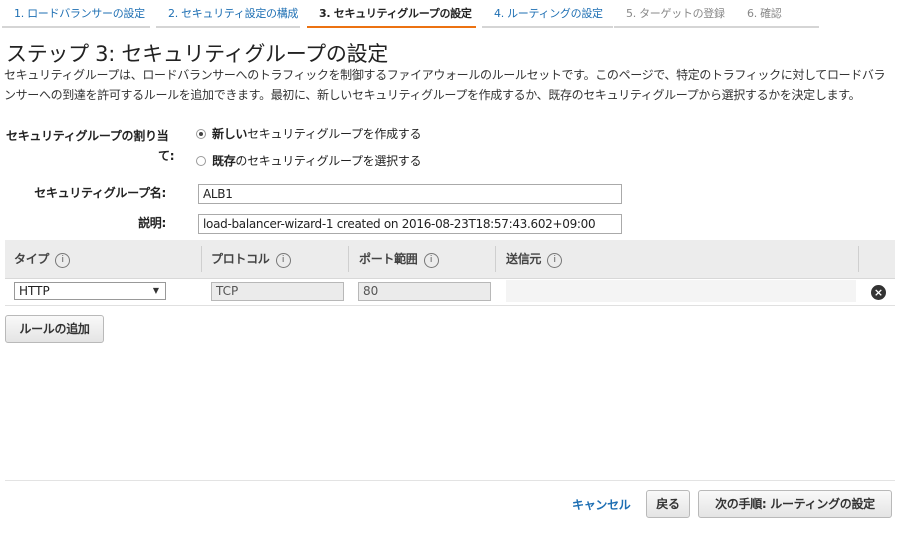 Image resolution: width=900 pixels, height=533 pixels. What do you see at coordinates (92, 146) in the screenshot?
I see `assign-security-group-label: セキュリティグループの割り当 て:` at bounding box center [92, 146].